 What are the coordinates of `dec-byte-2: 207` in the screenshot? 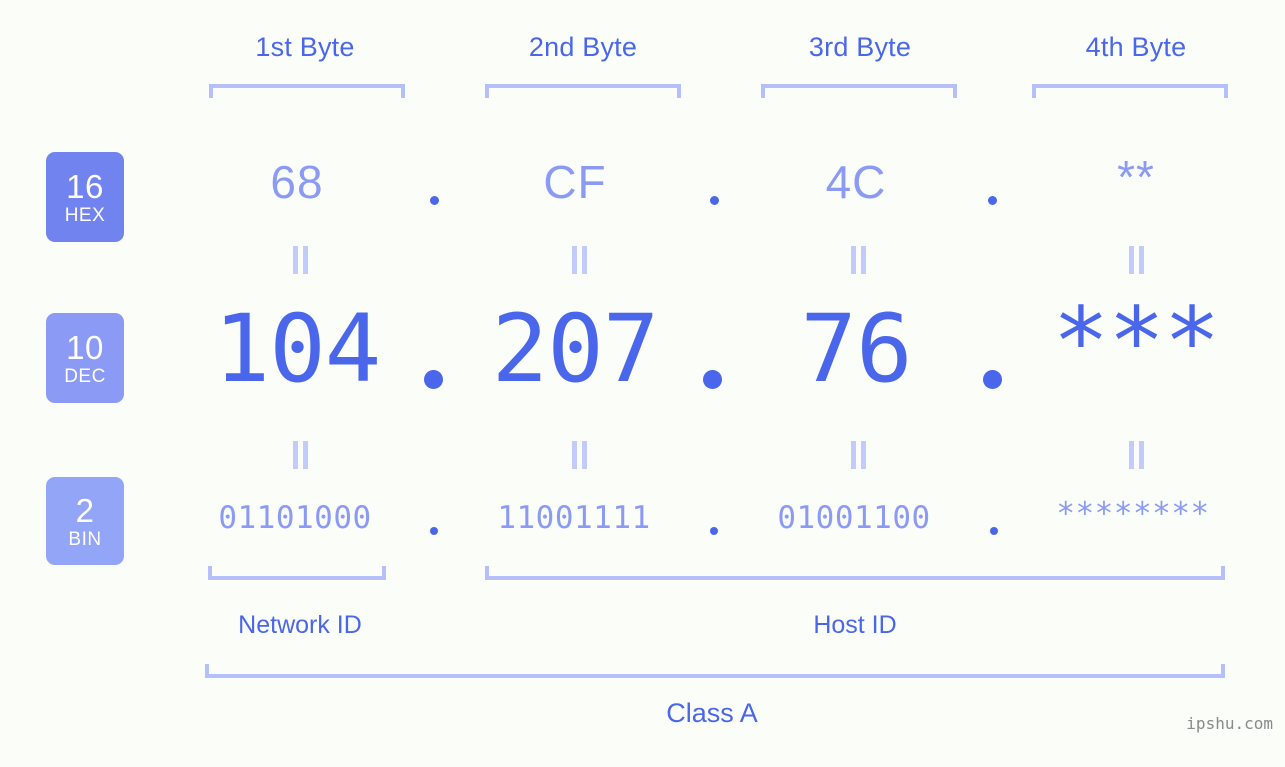 It's located at (575, 349).